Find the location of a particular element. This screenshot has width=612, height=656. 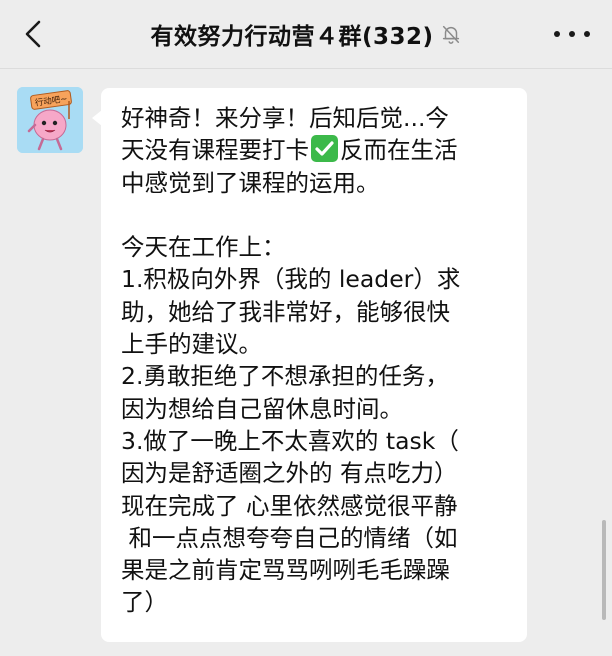

chat-title: 有效努力行动营４群(332) is located at coordinates (292, 37).